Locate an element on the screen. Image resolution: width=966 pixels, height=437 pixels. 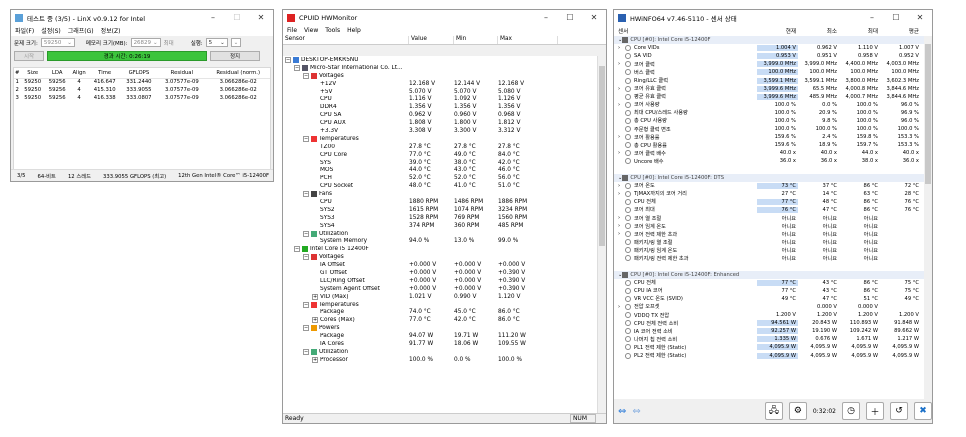
sensor-row: GT Offset +0.000 V +0.000 V +0.390 V is located at coordinates (441, 273).